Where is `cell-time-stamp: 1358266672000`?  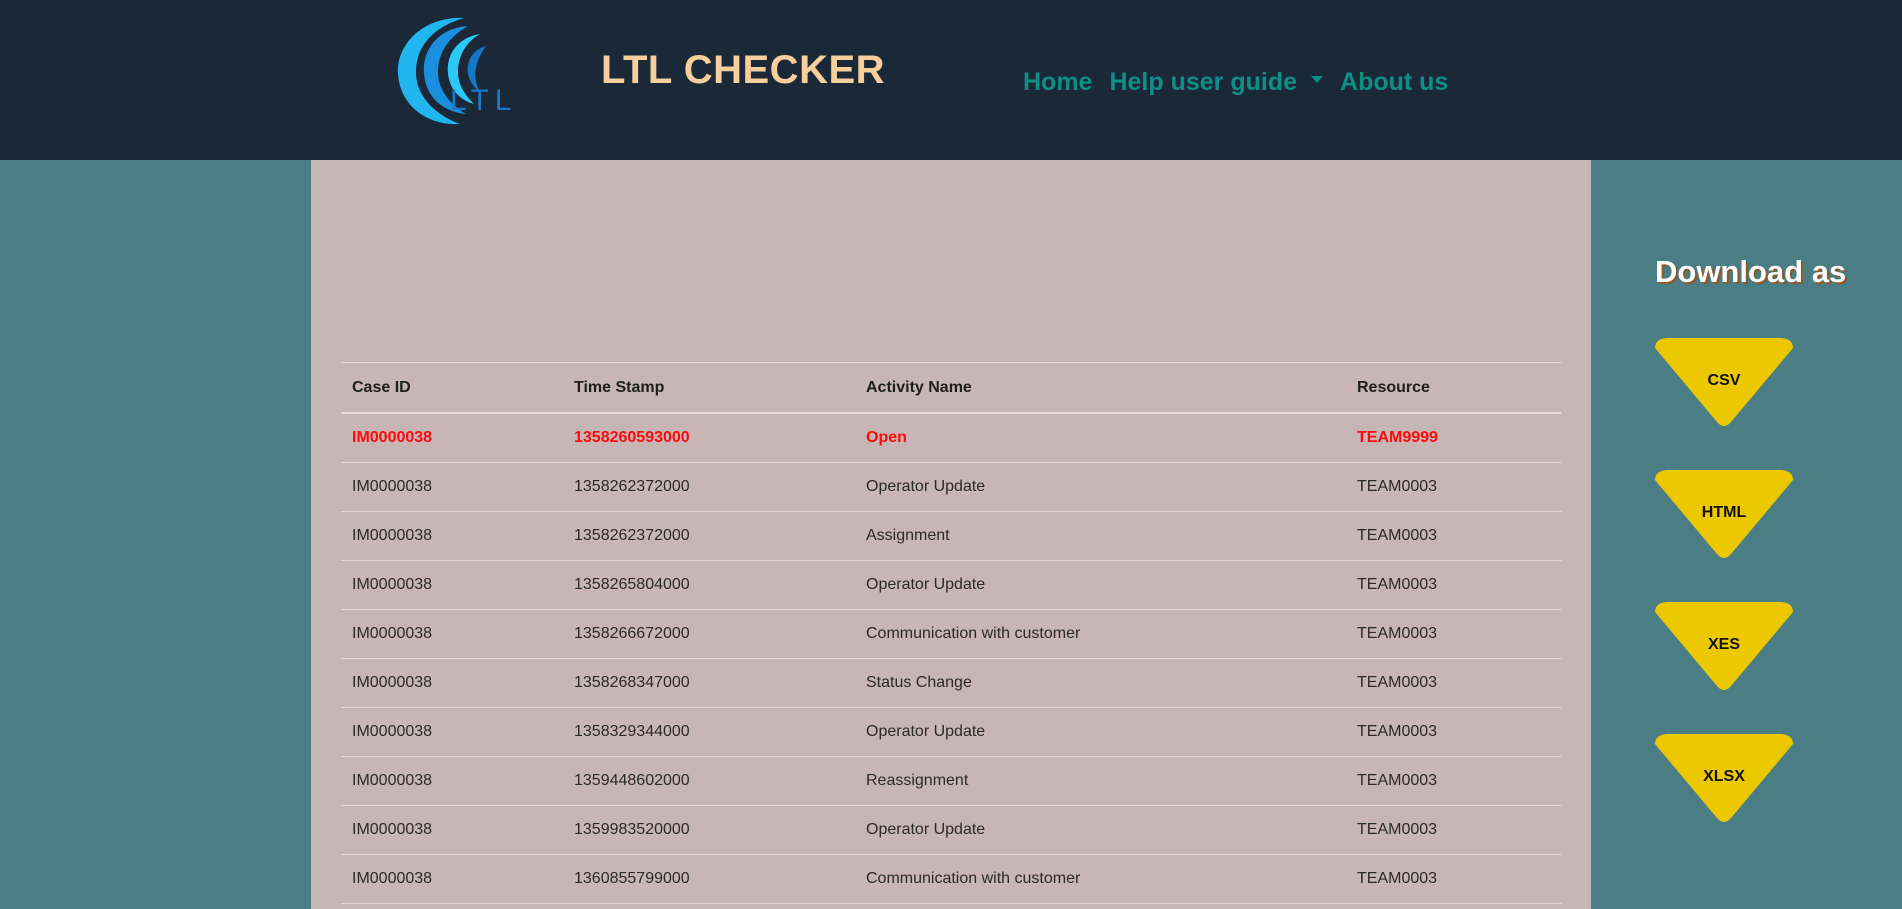 cell-time-stamp: 1358266672000 is located at coordinates (709, 634).